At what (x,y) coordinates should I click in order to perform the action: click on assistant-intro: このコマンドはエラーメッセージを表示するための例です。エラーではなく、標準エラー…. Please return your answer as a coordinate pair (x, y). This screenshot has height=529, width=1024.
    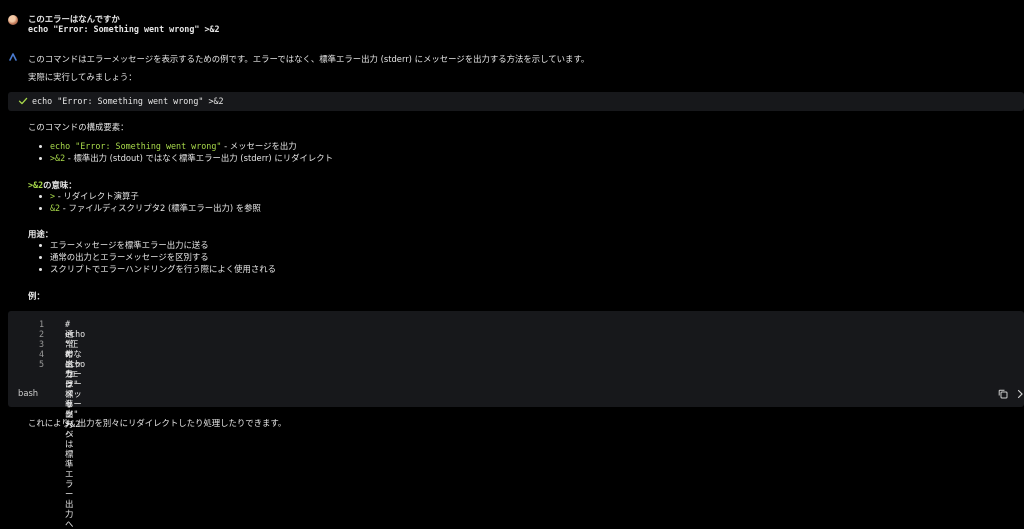
    Looking at the image, I should click on (309, 59).